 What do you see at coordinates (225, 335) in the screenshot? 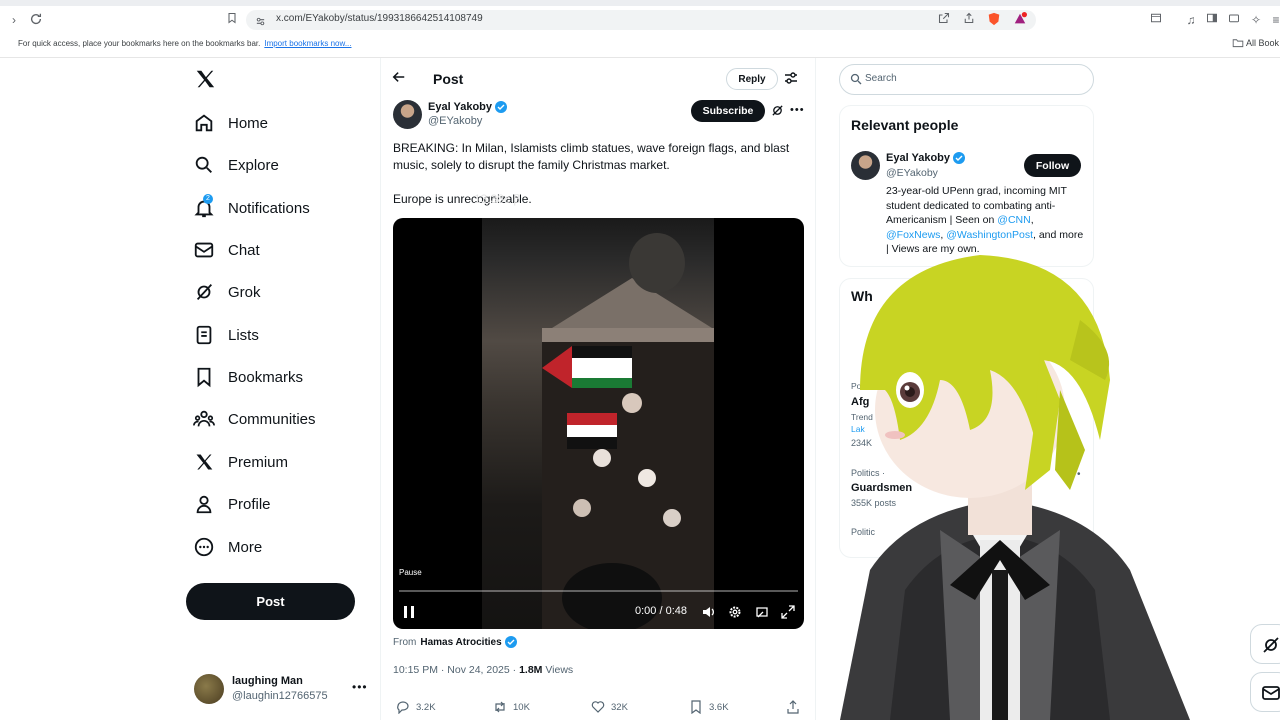
I see `nav-lists: Lists` at bounding box center [225, 335].